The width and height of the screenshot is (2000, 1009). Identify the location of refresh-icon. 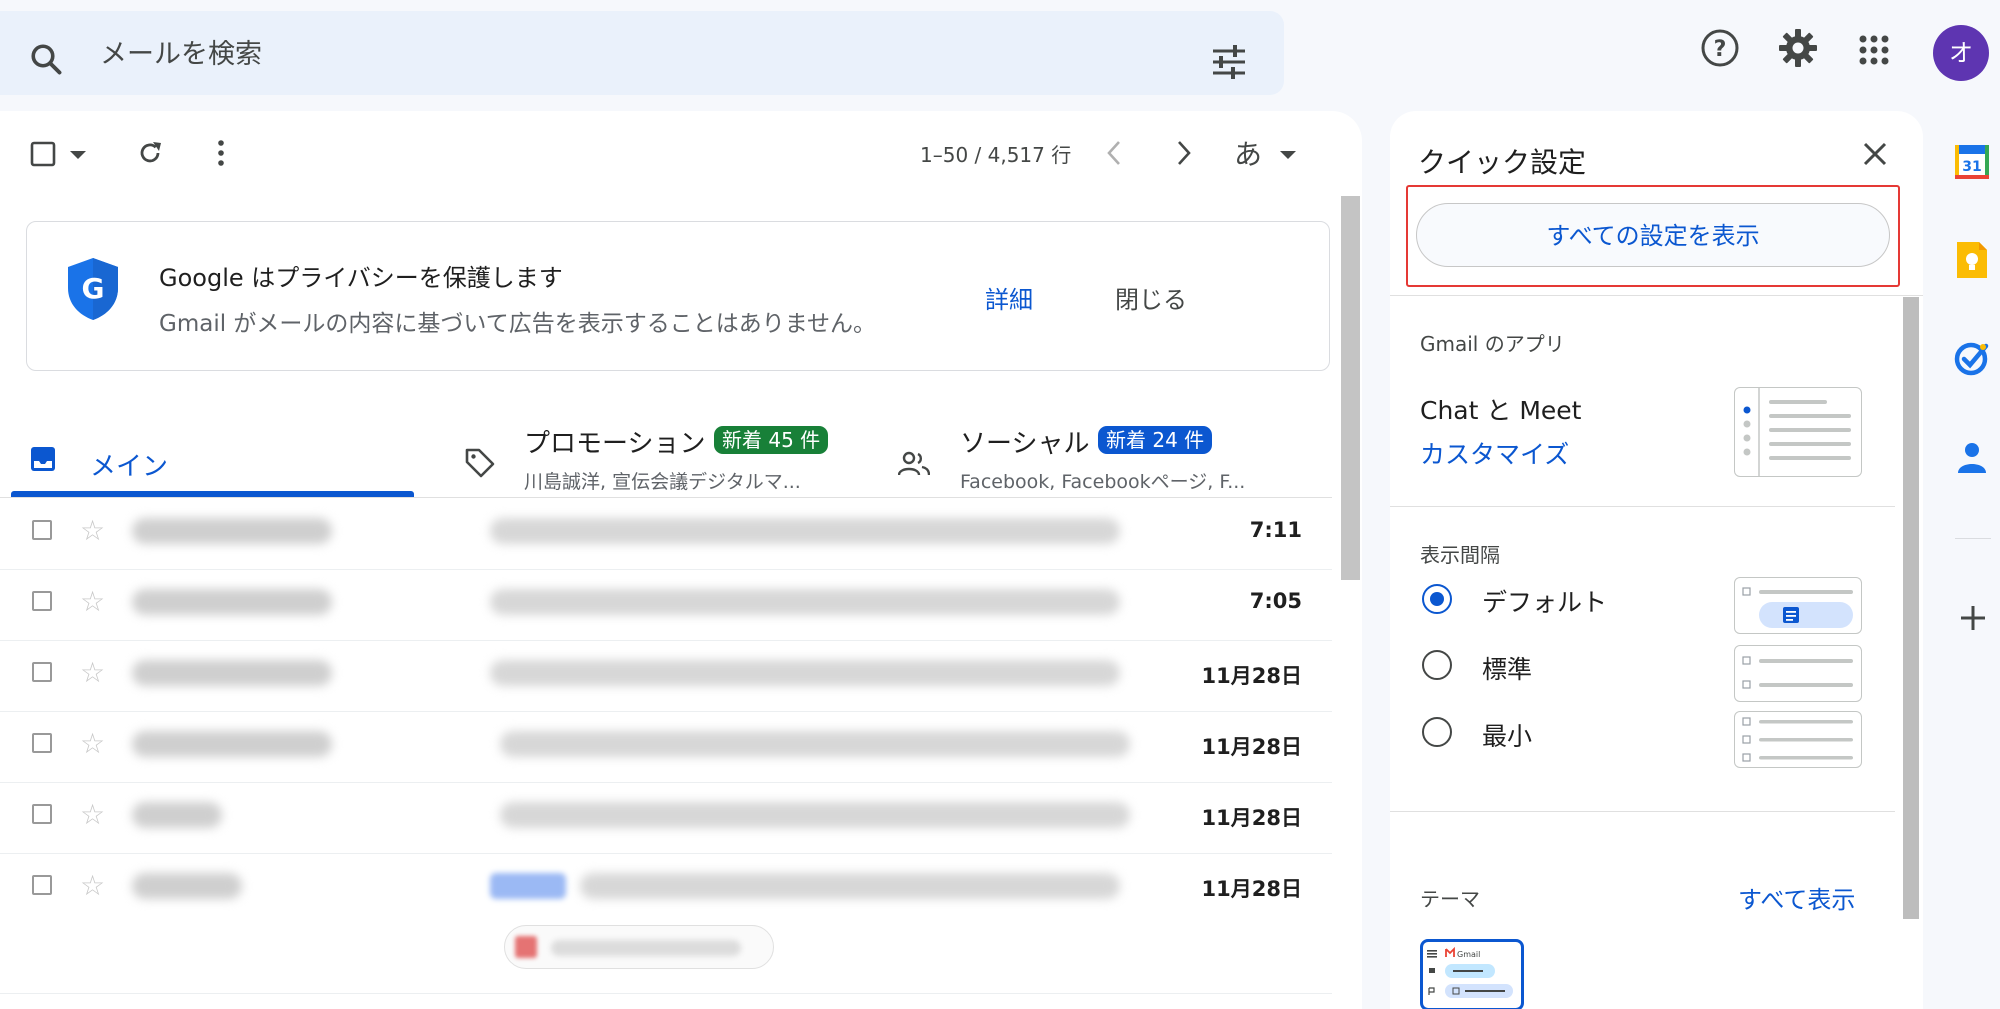
(150, 153).